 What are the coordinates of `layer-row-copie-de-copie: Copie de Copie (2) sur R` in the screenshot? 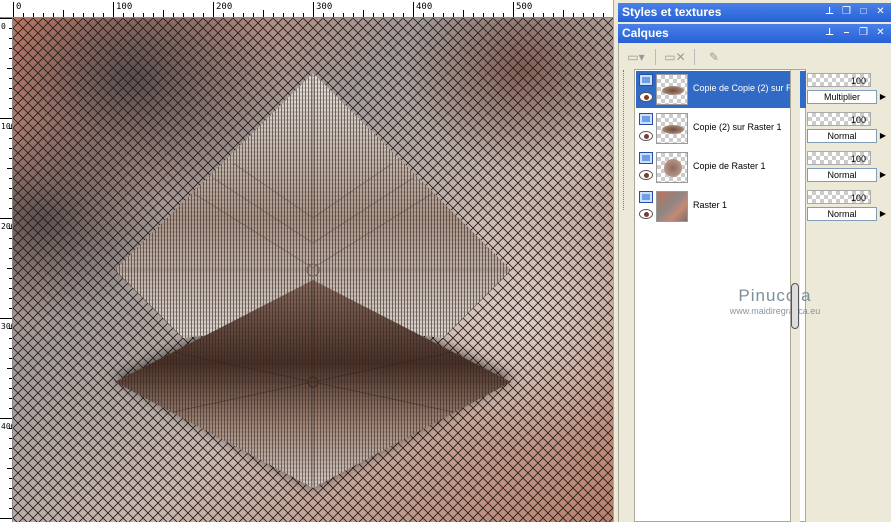 It's located at (721, 89).